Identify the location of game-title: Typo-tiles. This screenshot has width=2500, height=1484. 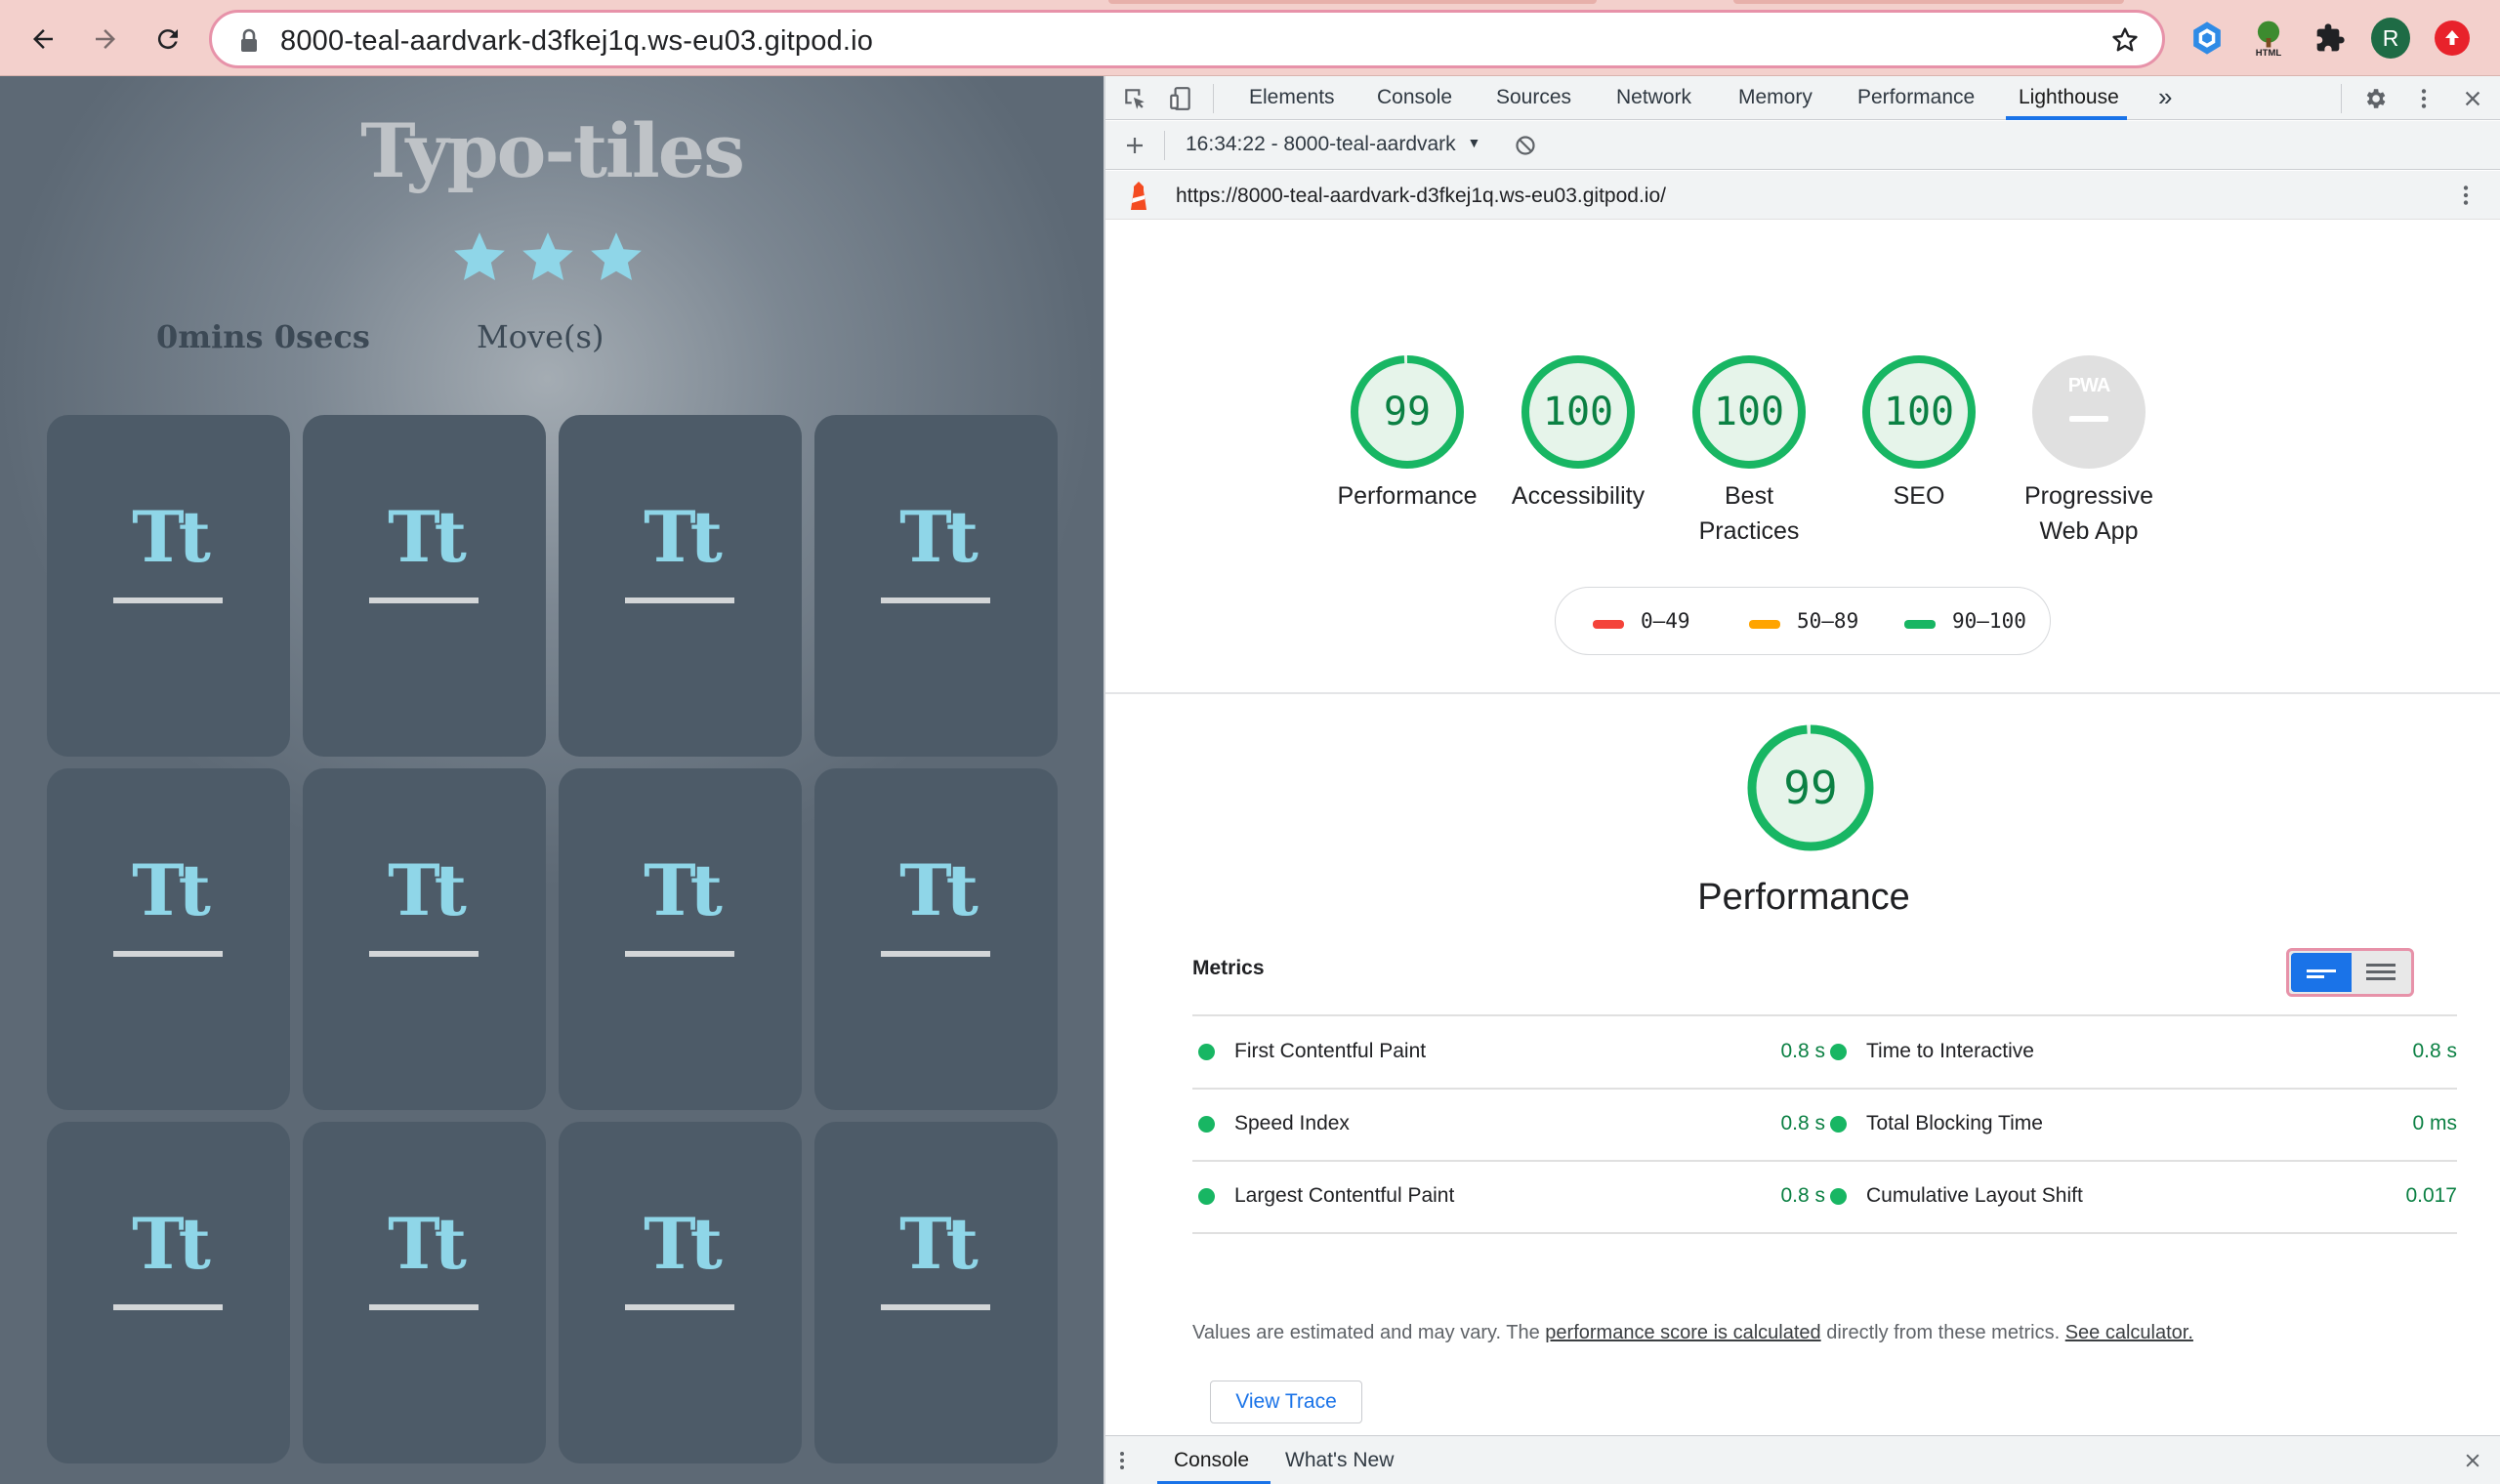
(552, 151).